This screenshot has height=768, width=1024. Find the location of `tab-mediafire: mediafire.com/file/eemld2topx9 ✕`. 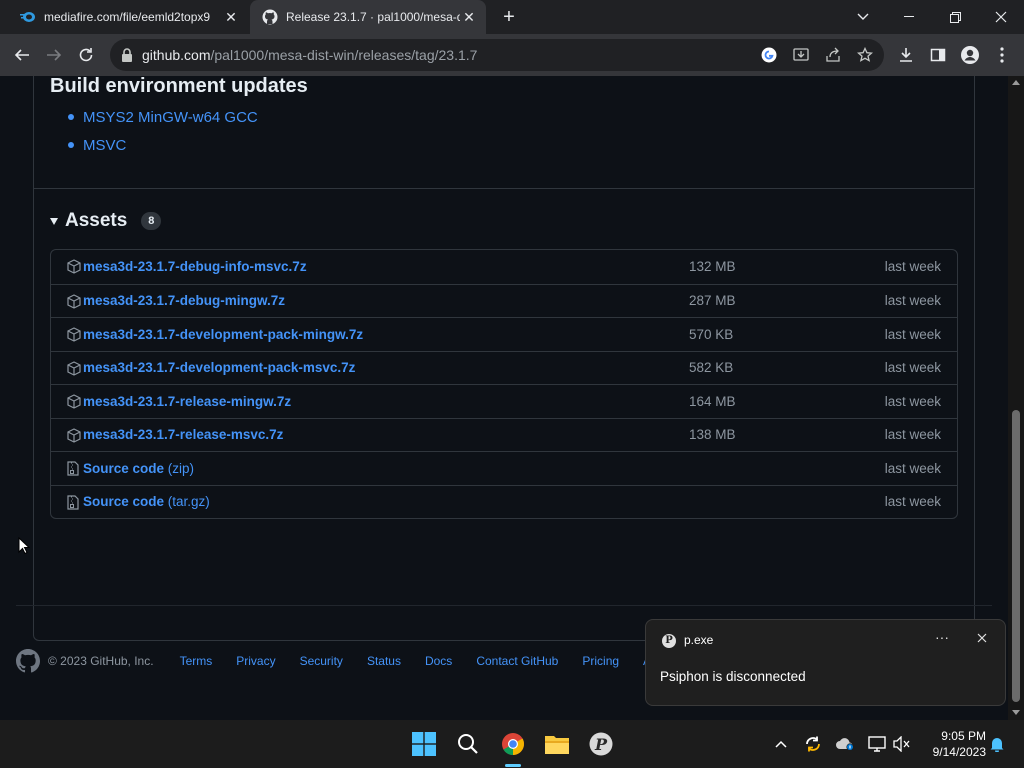

tab-mediafire: mediafire.com/file/eemld2topx9 ✕ is located at coordinates (128, 17).